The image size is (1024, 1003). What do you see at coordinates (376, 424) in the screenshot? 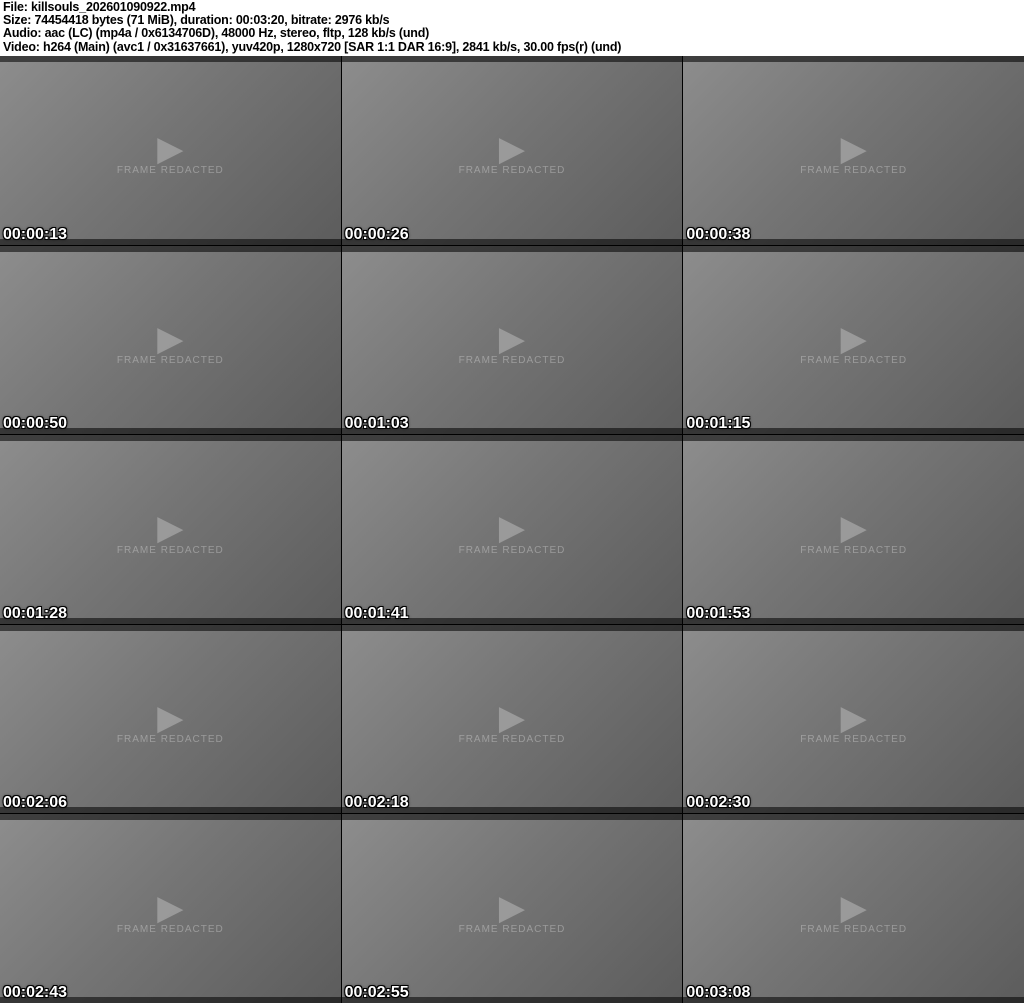
I see `timestamp-overlay: 00:01:03` at bounding box center [376, 424].